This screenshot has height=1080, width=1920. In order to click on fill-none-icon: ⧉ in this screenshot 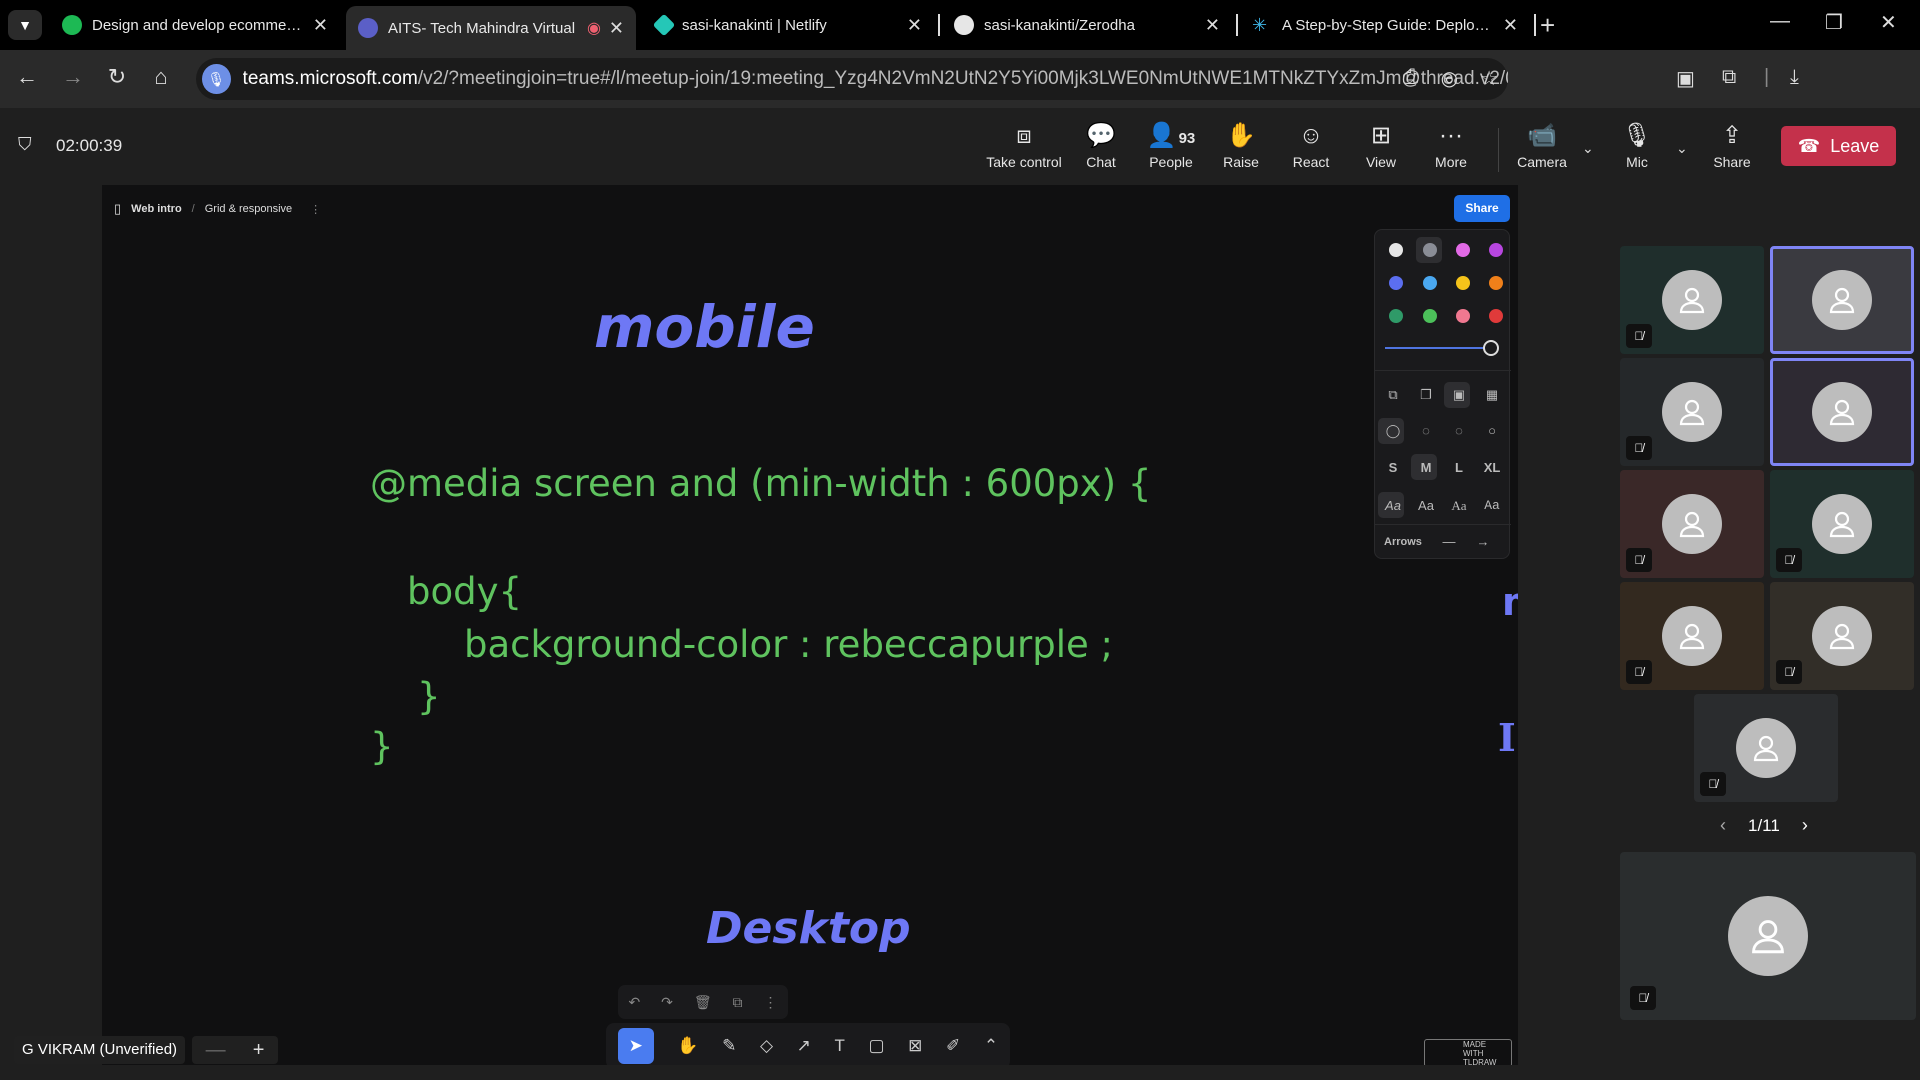, I will do `click(1393, 395)`.